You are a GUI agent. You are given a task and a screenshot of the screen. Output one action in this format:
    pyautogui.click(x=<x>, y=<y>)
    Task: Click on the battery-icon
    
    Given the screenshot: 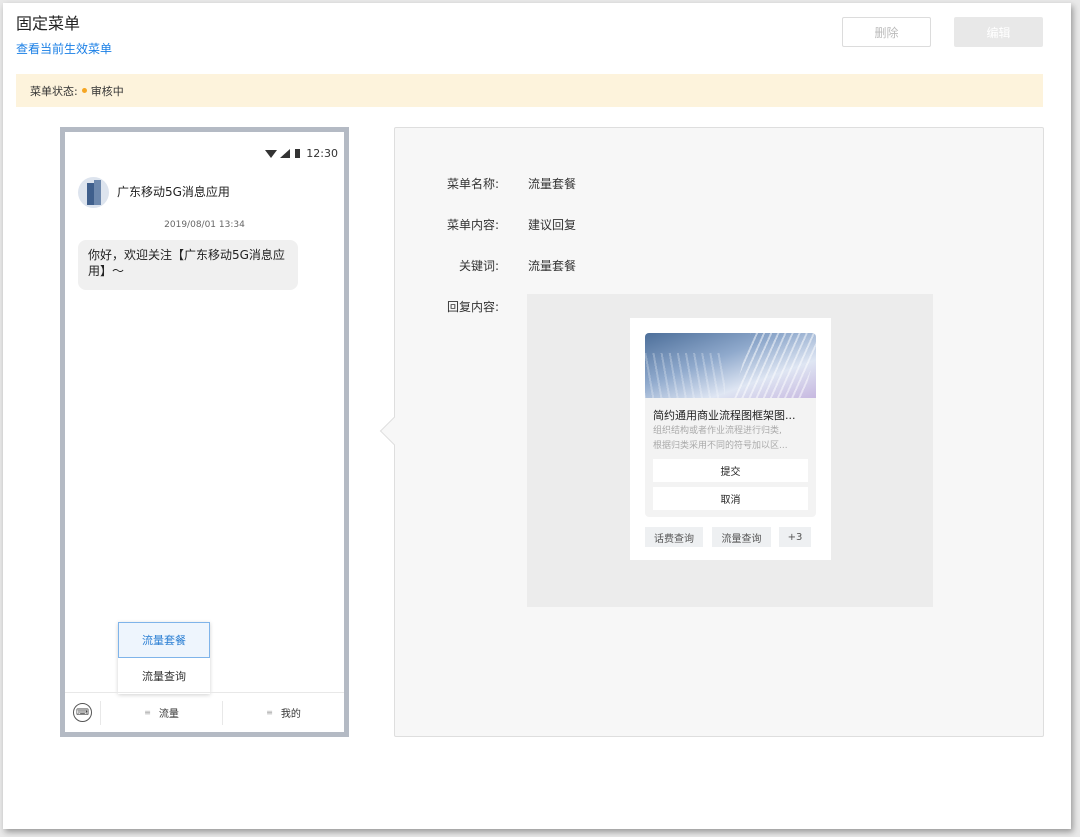 What is the action you would take?
    pyautogui.click(x=298, y=153)
    